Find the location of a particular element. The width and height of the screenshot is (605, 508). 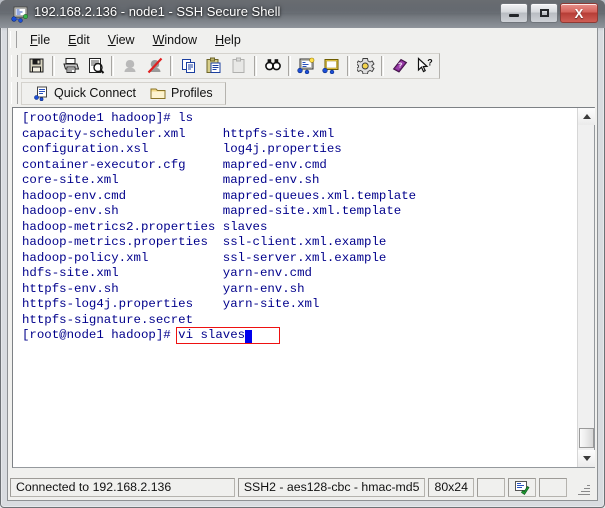

paste-button is located at coordinates (213, 66).